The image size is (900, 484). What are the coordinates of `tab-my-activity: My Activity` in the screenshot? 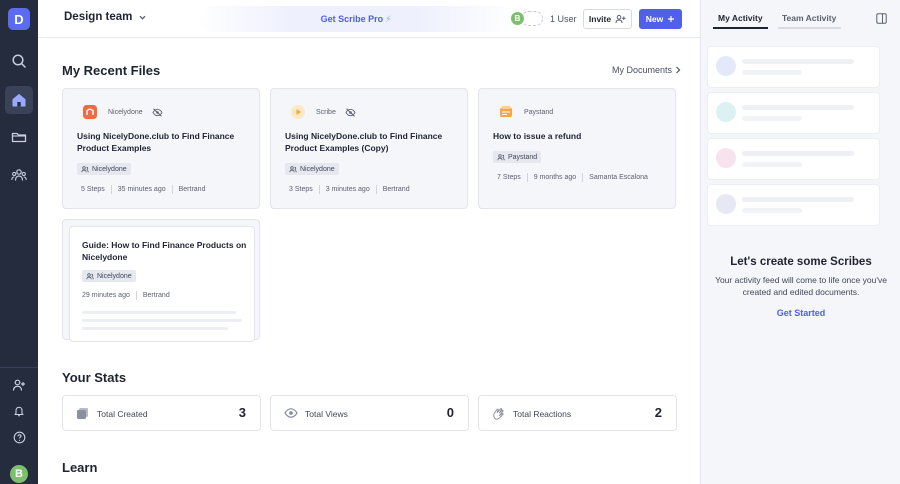 It's located at (740, 18).